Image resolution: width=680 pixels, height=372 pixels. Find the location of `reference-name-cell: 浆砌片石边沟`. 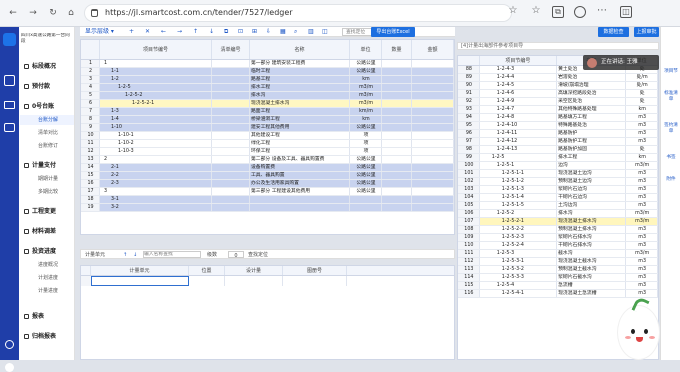

reference-name-cell: 浆砌片石边沟 is located at coordinates (592, 189).